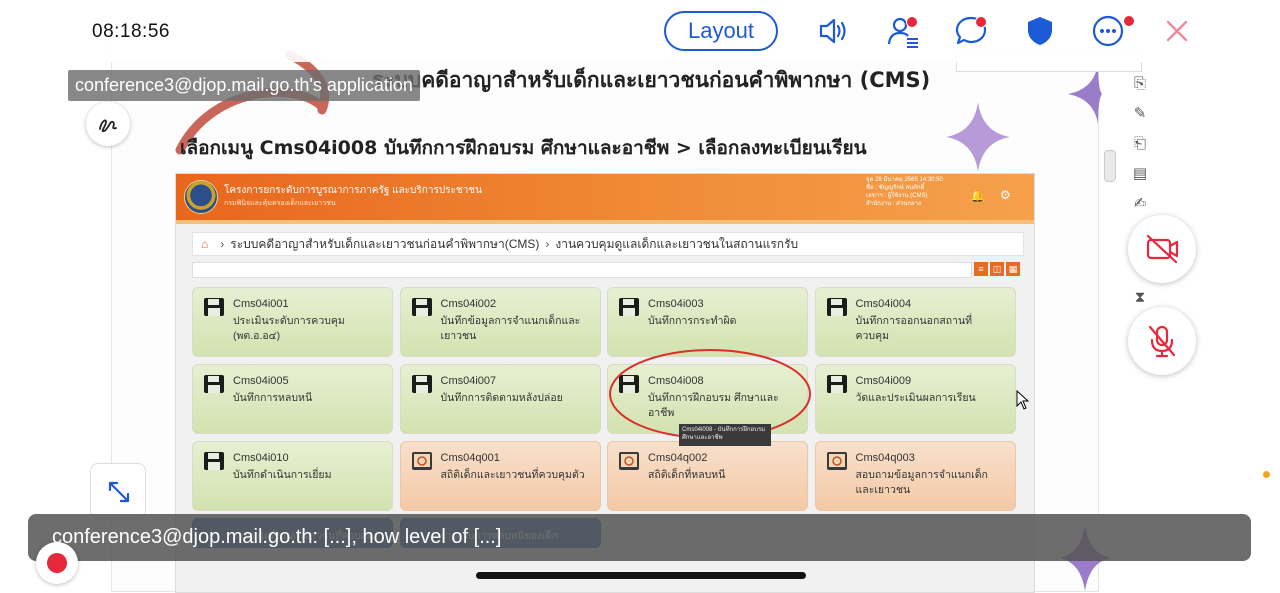  Describe the element at coordinates (204, 244) in the screenshot. I see `home-icon: ⌂` at that location.